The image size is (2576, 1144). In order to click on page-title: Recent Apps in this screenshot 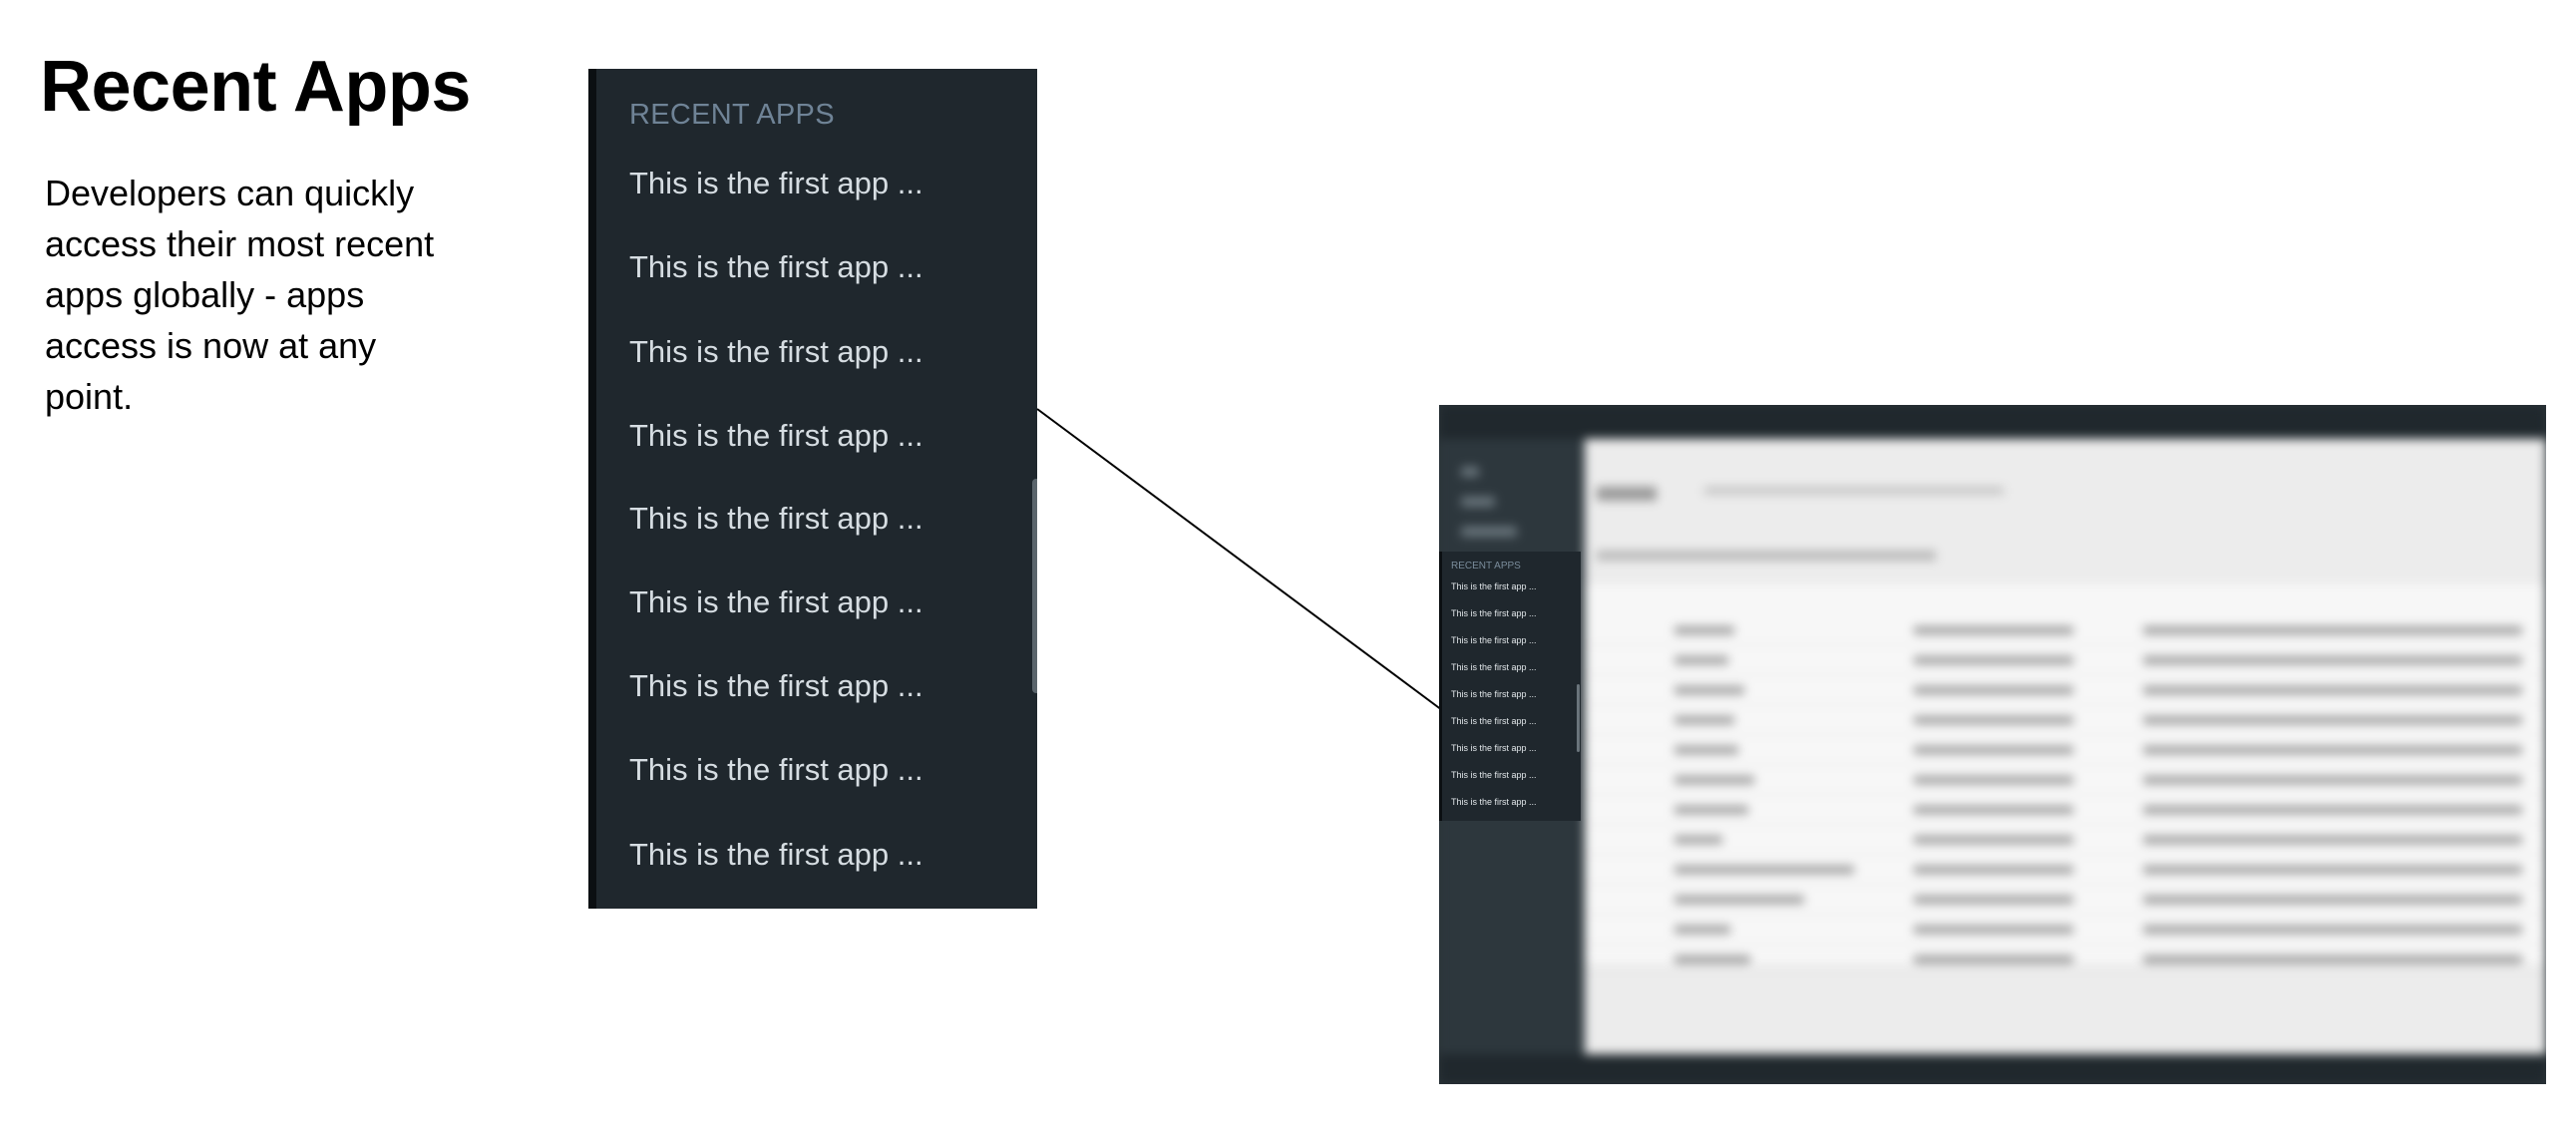, I will do `click(255, 87)`.